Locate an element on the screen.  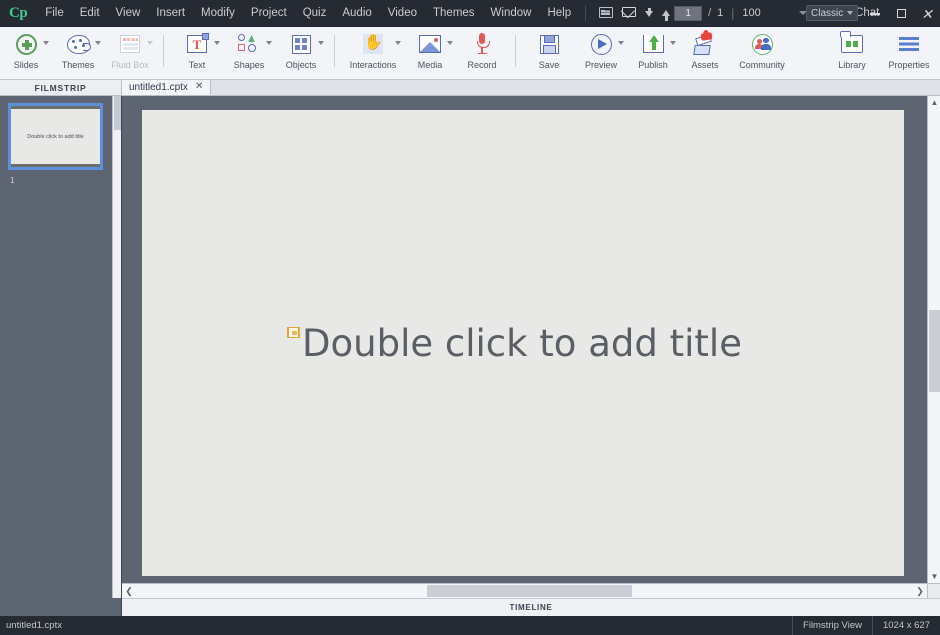
menu-item-modify: Modify is located at coordinates (218, 13).